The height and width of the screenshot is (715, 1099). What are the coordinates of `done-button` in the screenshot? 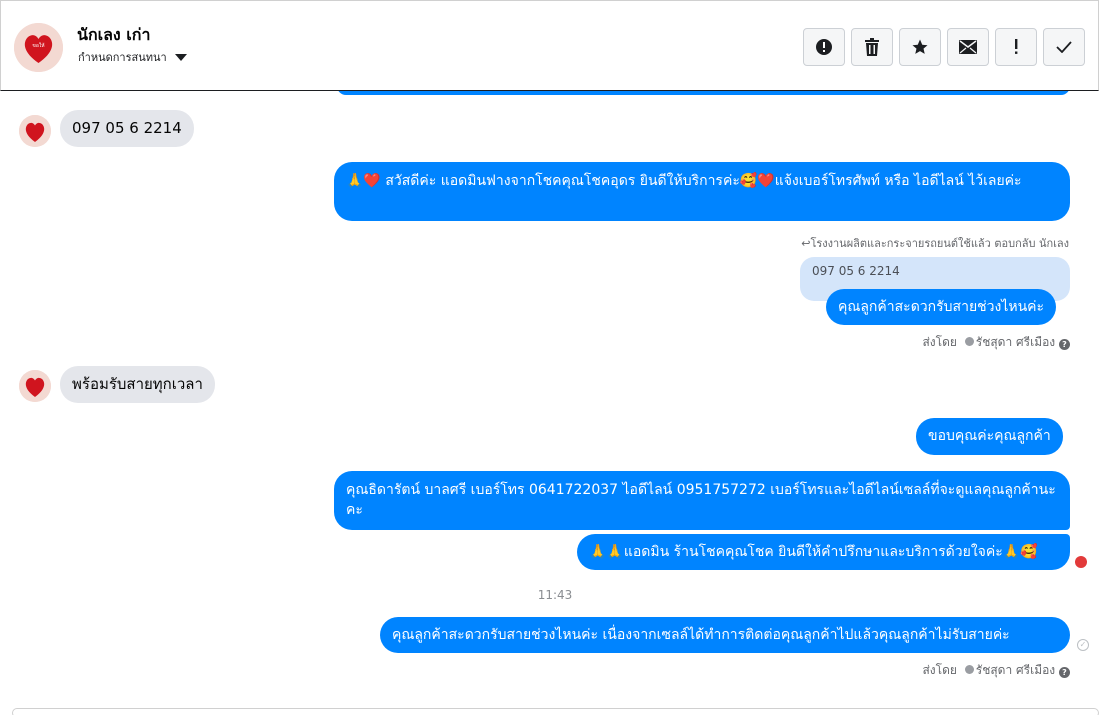 It's located at (1064, 47).